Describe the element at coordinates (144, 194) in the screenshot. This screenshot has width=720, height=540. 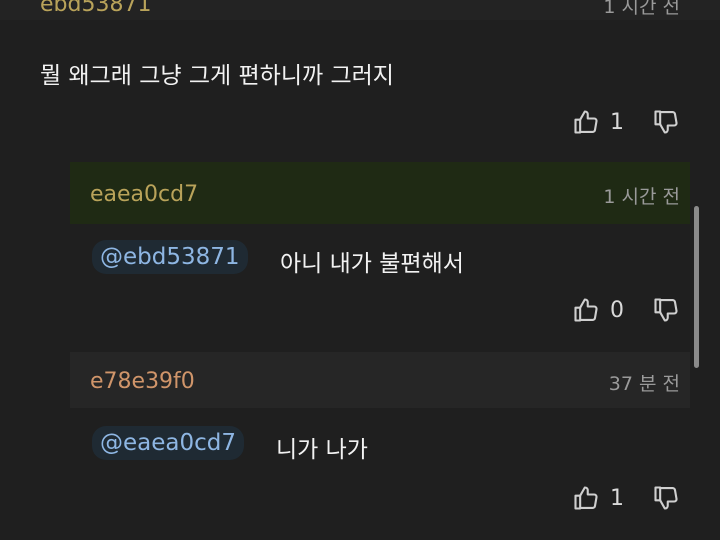
I see `reply-1-username: eaea0cd7` at that location.